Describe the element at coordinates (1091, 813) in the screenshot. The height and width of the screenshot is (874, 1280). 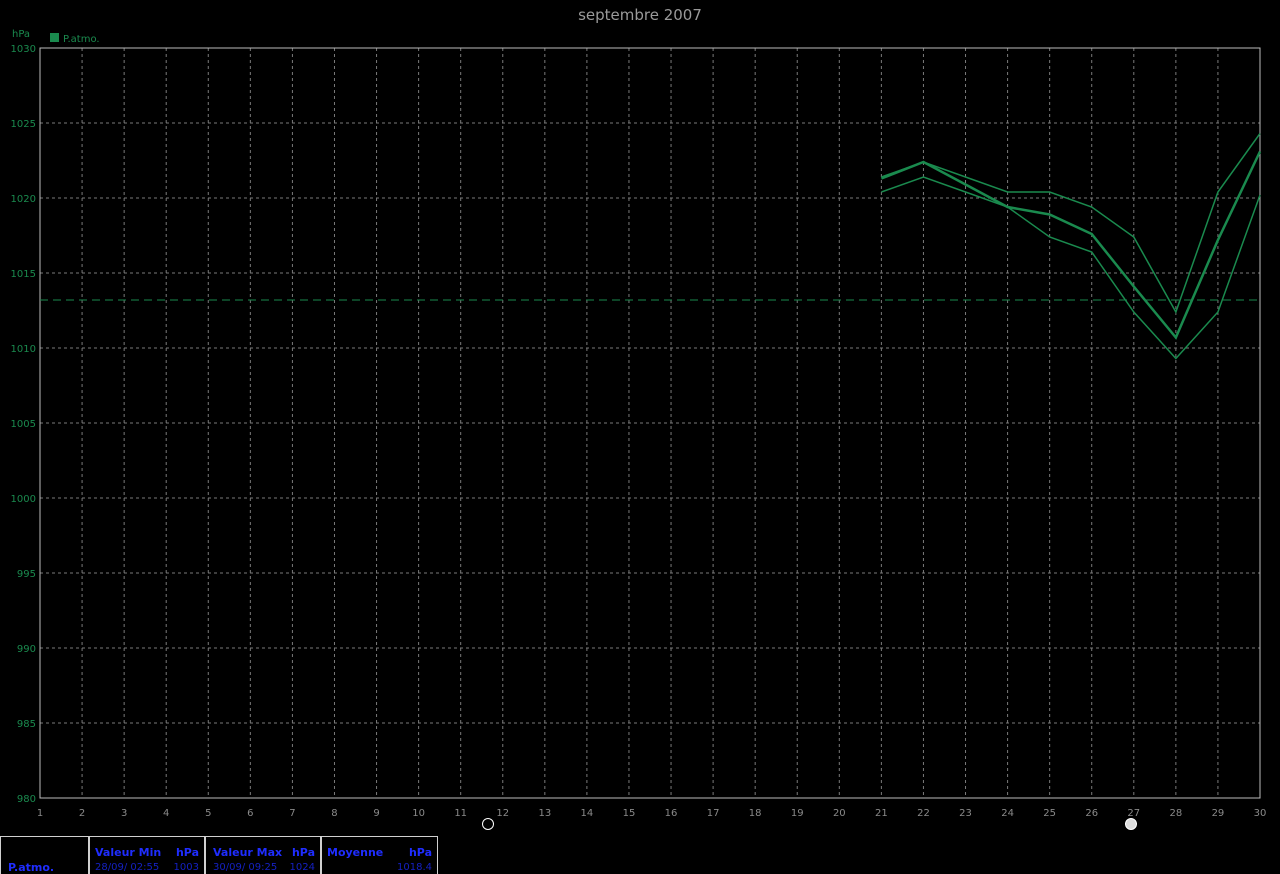
I see `x-tick-label: 26` at that location.